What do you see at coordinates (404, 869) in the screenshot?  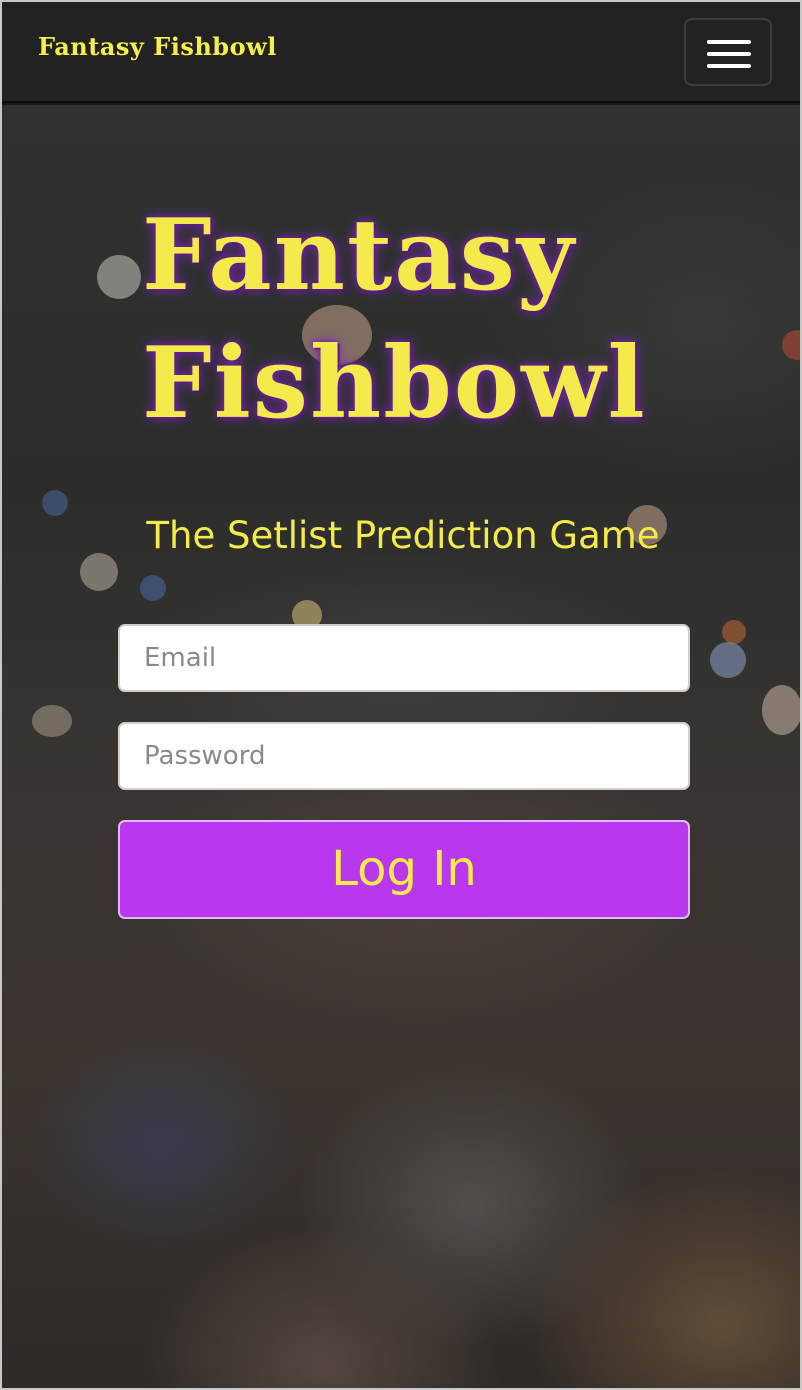 I see `login-button: Log In` at bounding box center [404, 869].